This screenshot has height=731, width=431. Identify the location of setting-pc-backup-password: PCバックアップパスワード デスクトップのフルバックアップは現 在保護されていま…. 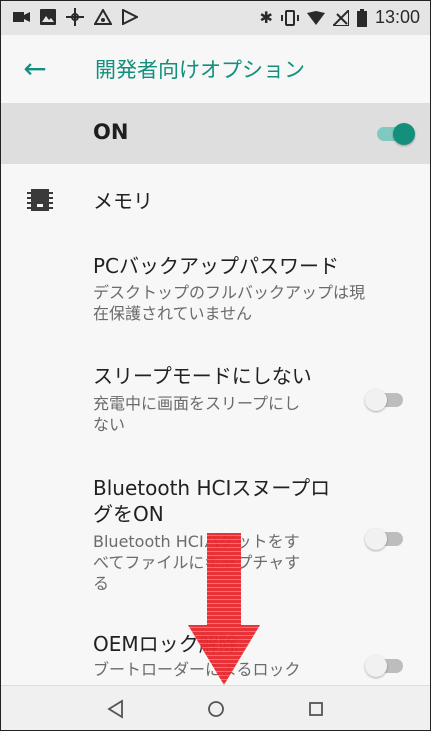
(215, 287).